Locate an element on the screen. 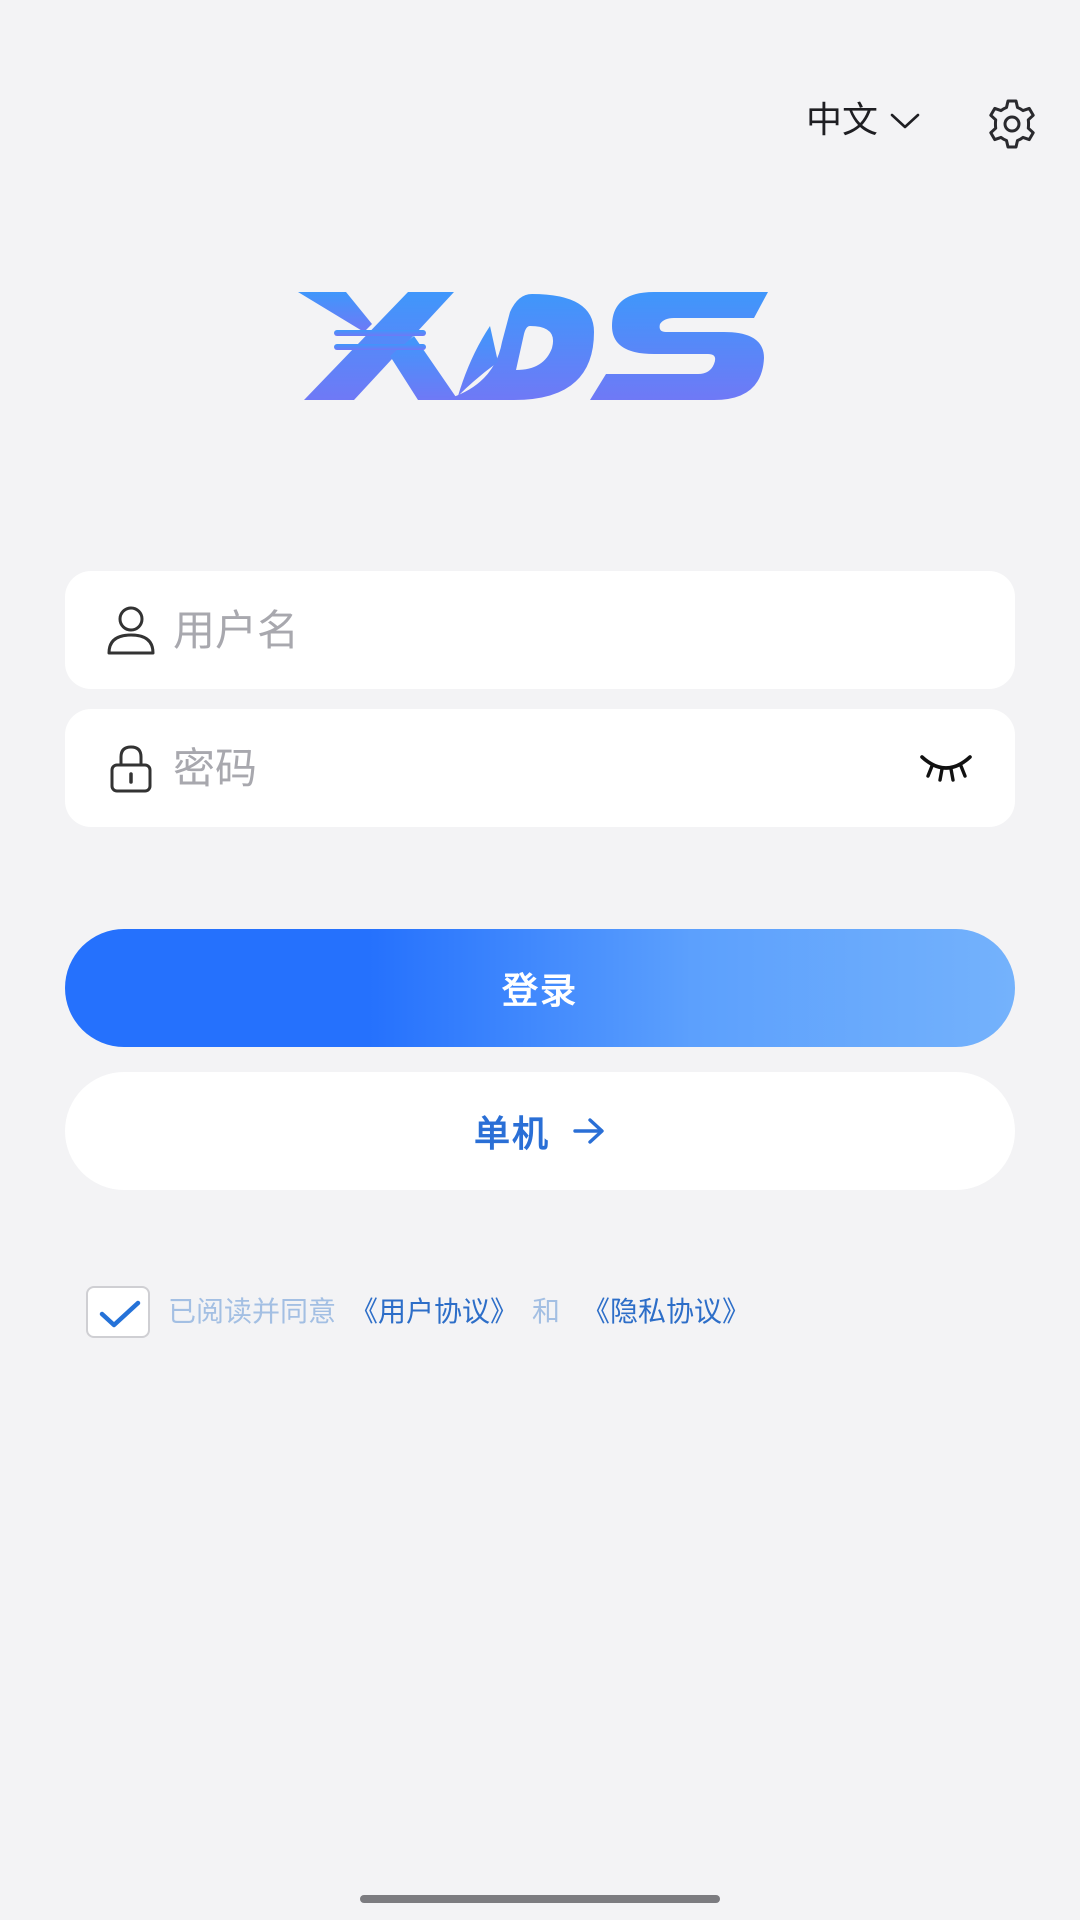 The image size is (1080, 1920). username-field is located at coordinates (540, 630).